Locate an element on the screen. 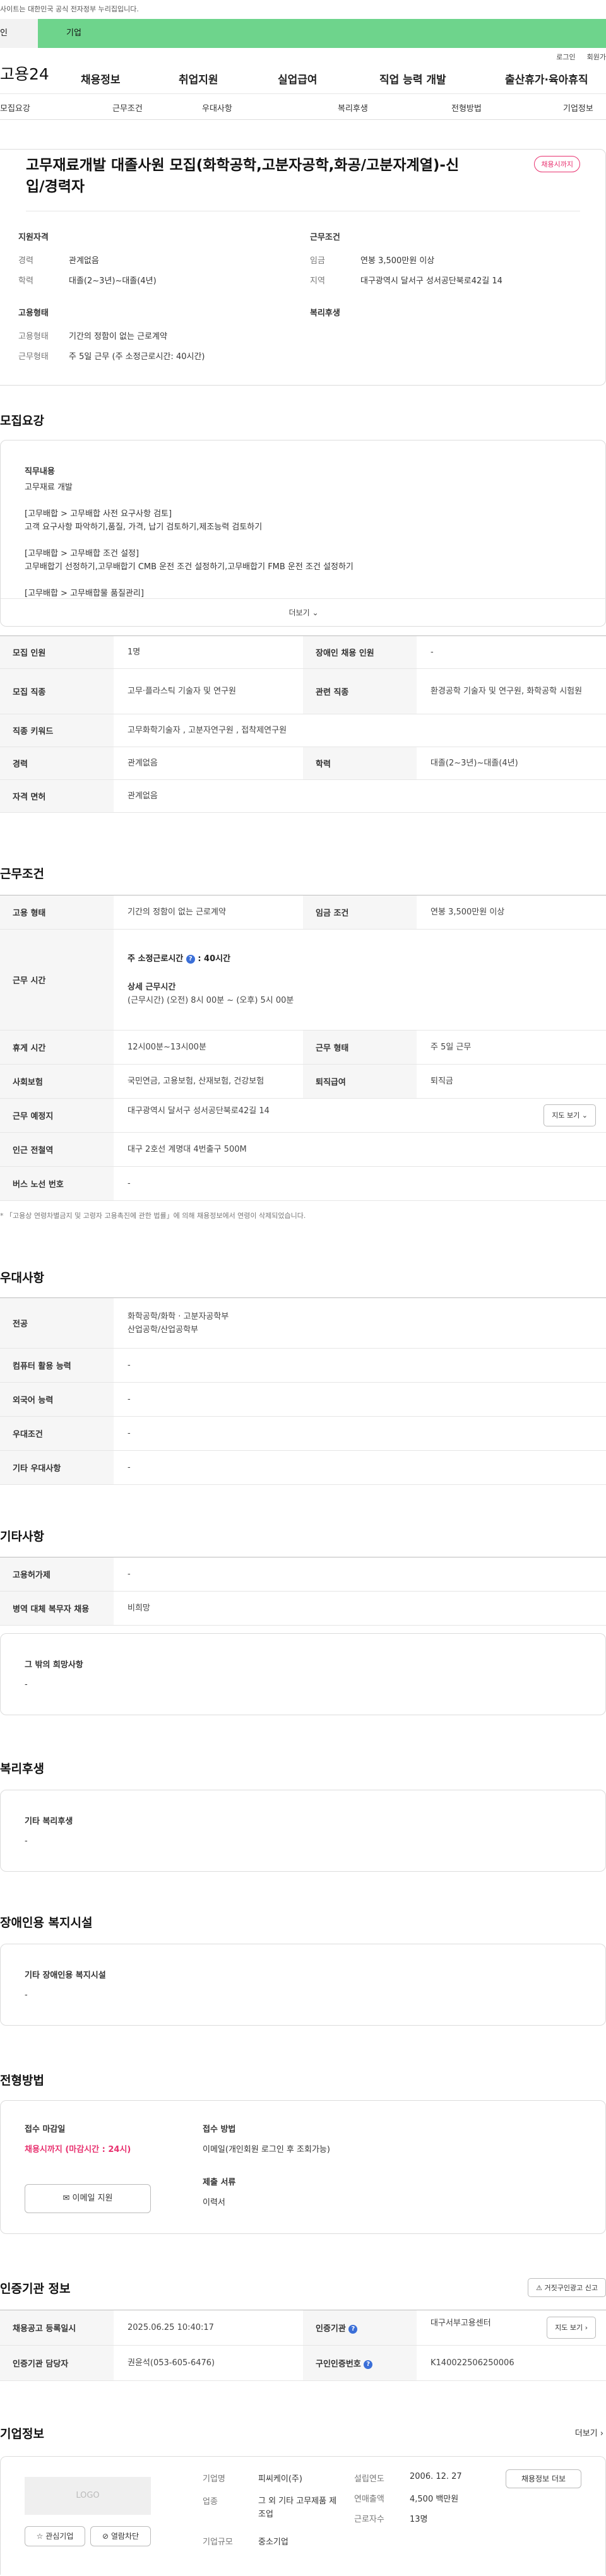  company-size-label: 기업규모 is located at coordinates (218, 2542).